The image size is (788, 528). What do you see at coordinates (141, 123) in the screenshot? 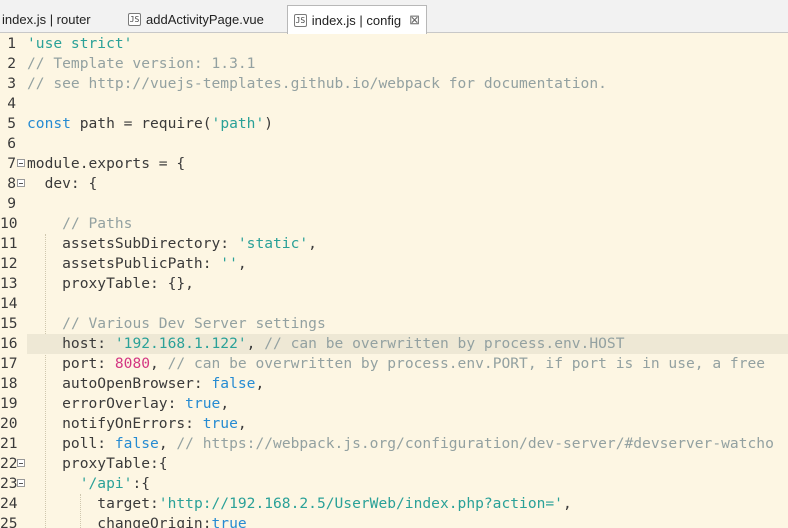
I see `code-token: path = require(` at bounding box center [141, 123].